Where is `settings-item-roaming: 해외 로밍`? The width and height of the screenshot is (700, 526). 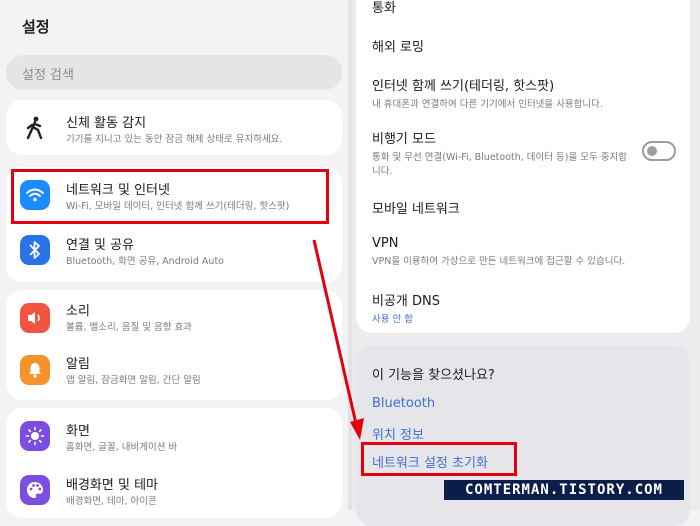
settings-item-roaming: 해외 로밍 is located at coordinates (398, 45).